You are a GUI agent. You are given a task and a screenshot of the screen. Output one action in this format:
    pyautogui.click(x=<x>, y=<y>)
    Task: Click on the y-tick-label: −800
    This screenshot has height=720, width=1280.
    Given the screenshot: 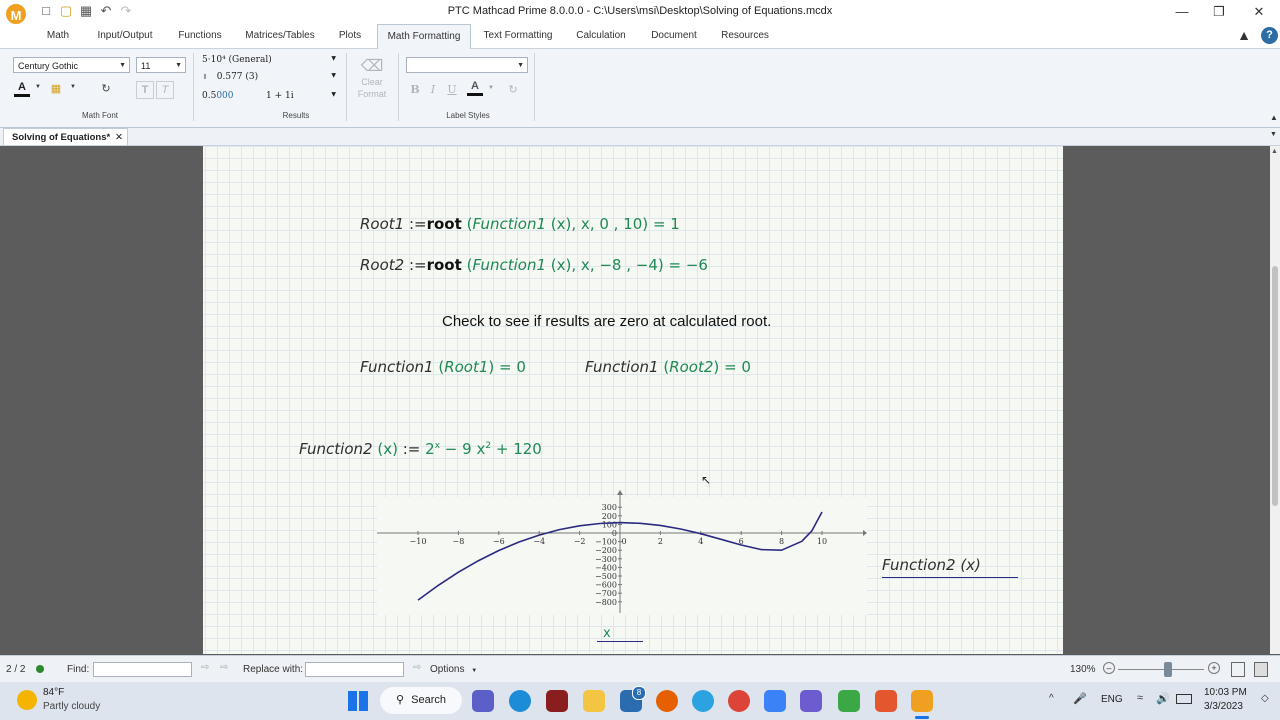 What is the action you would take?
    pyautogui.click(x=606, y=602)
    